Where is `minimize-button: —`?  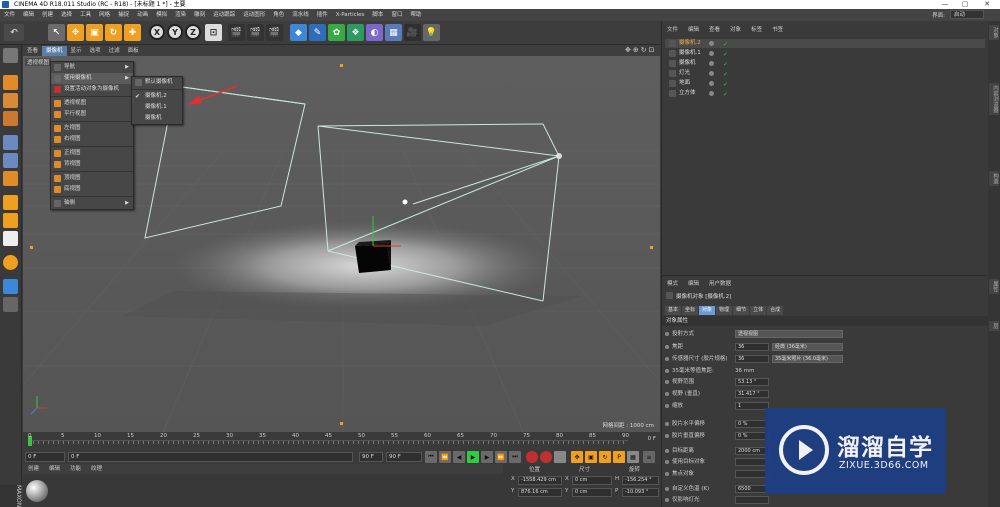
minimize-button: — is located at coordinates (945, 4).